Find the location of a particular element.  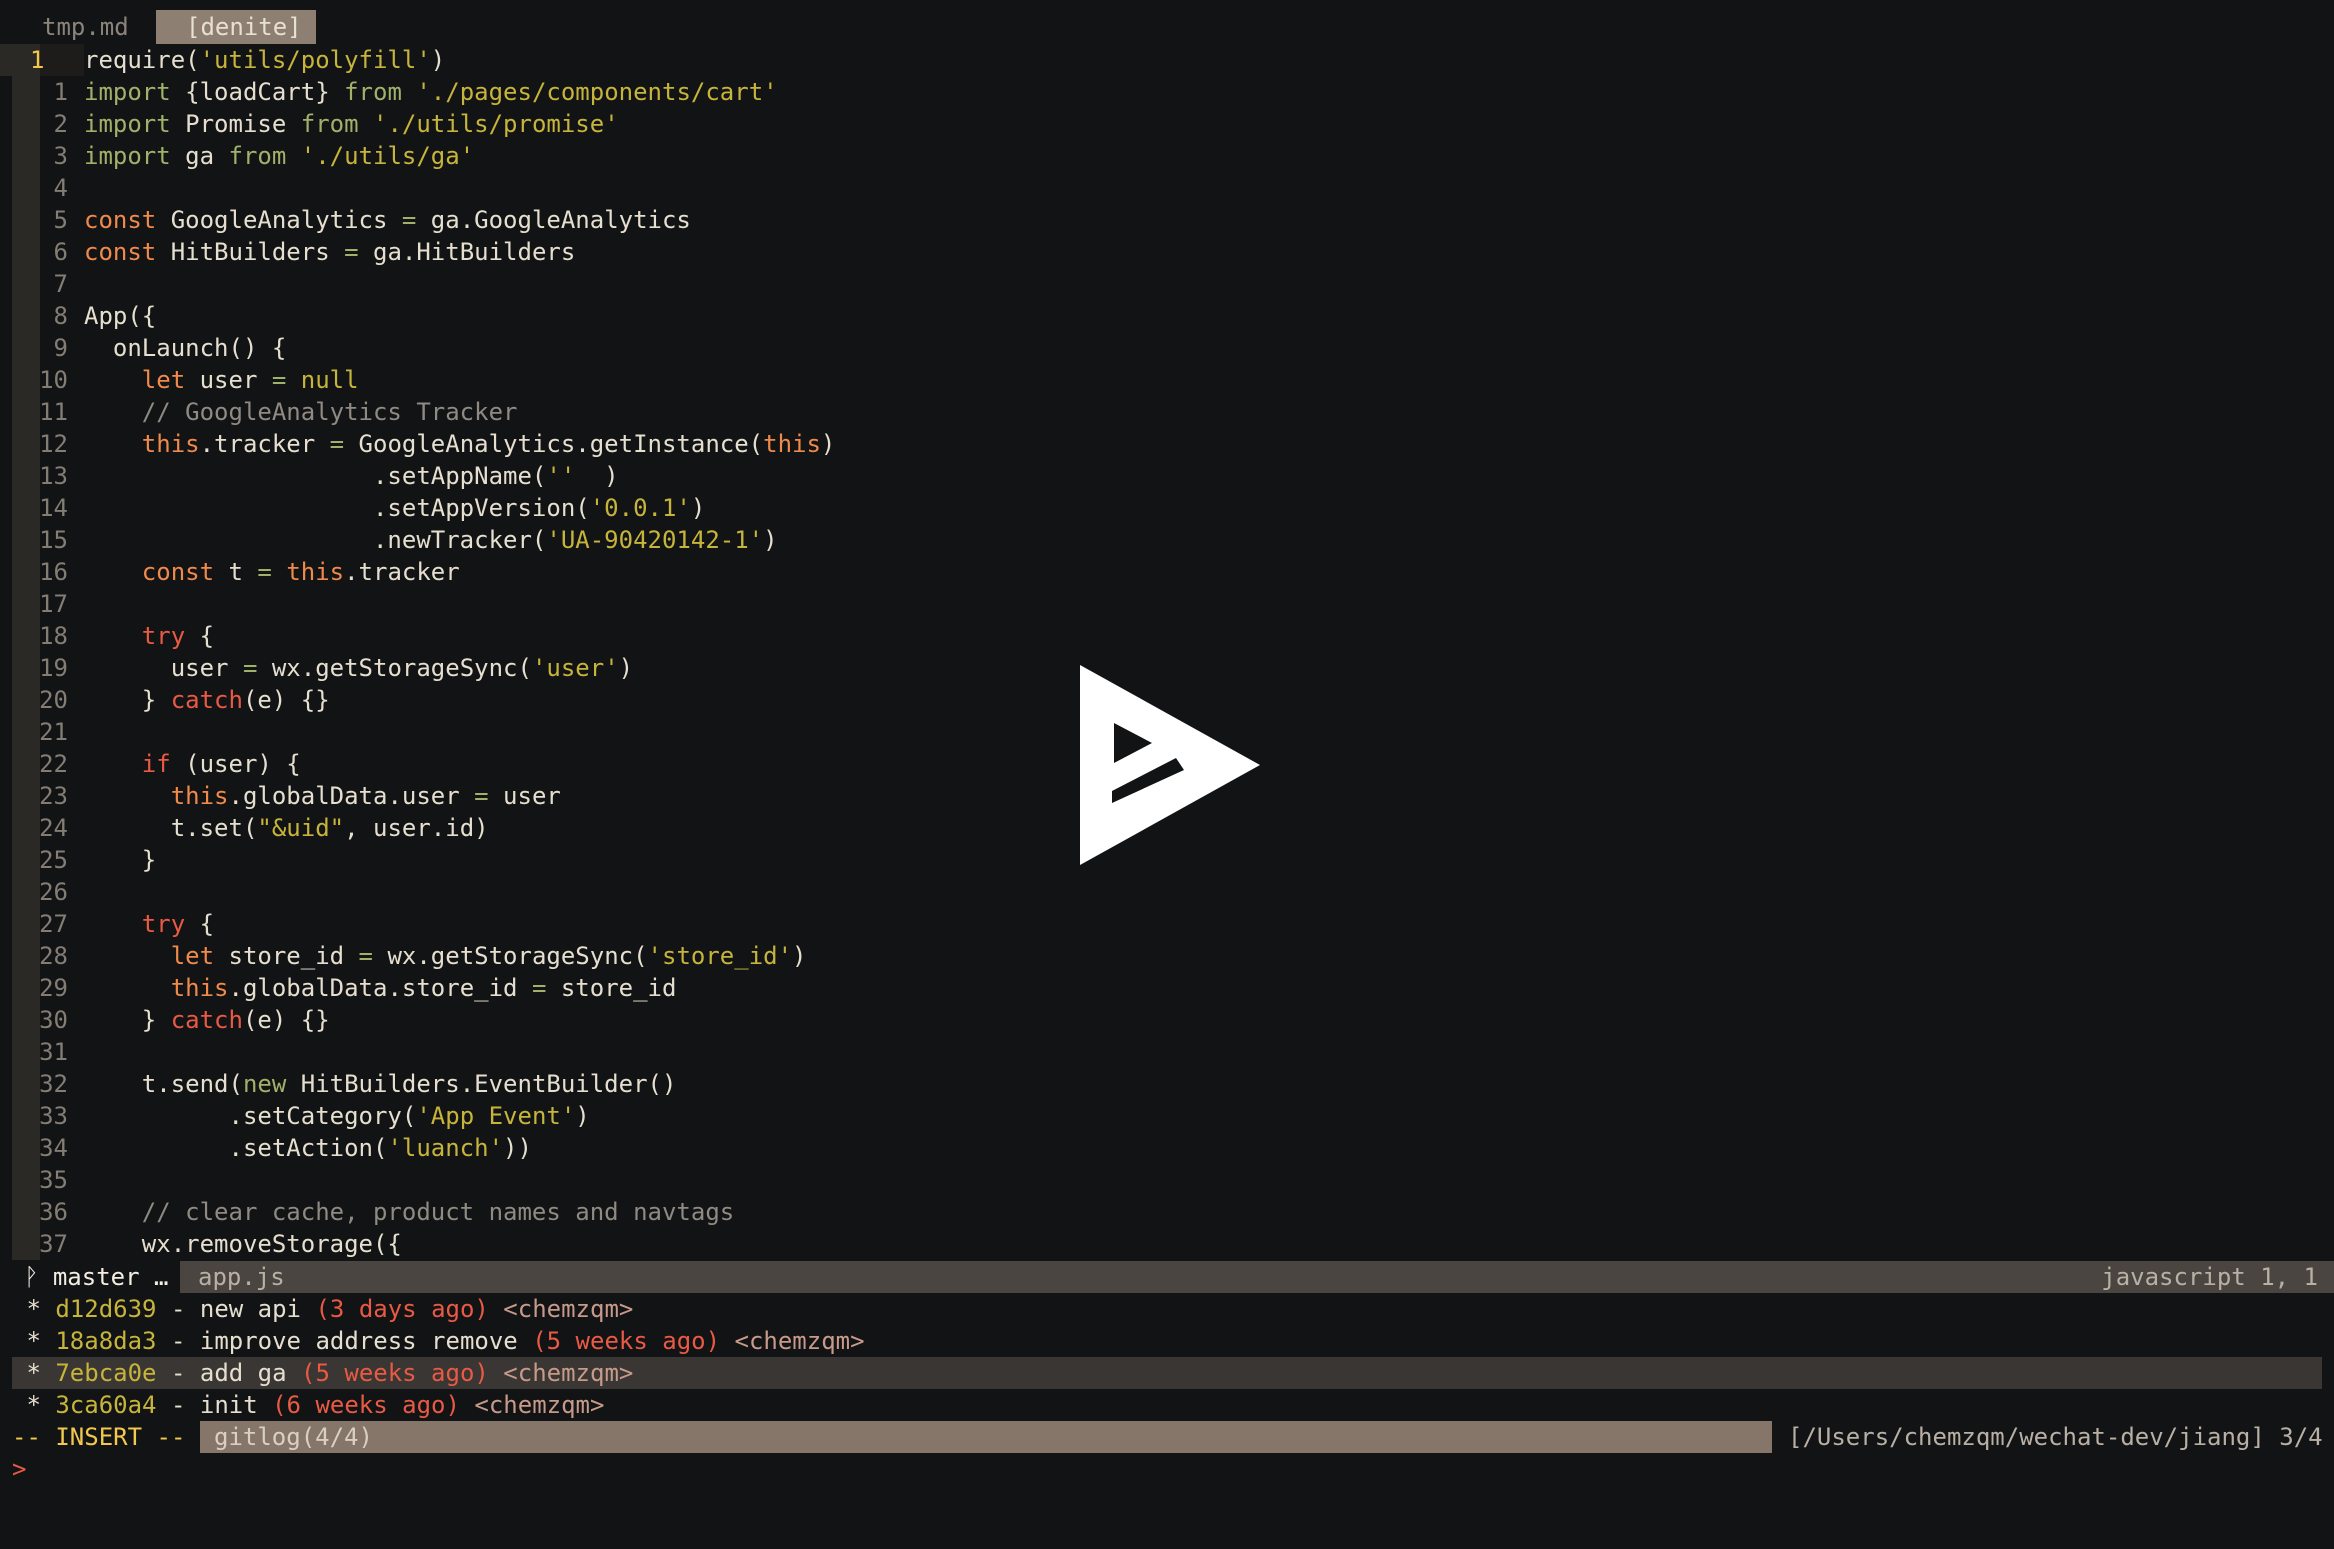

mode-indicator: -- INSERT -- is located at coordinates (99, 1437).